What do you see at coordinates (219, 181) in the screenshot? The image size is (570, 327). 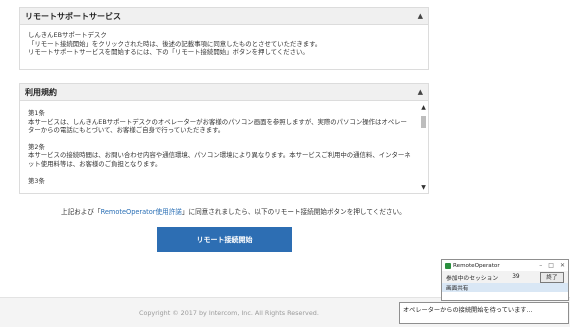 I see `terms-article: 第3条` at bounding box center [219, 181].